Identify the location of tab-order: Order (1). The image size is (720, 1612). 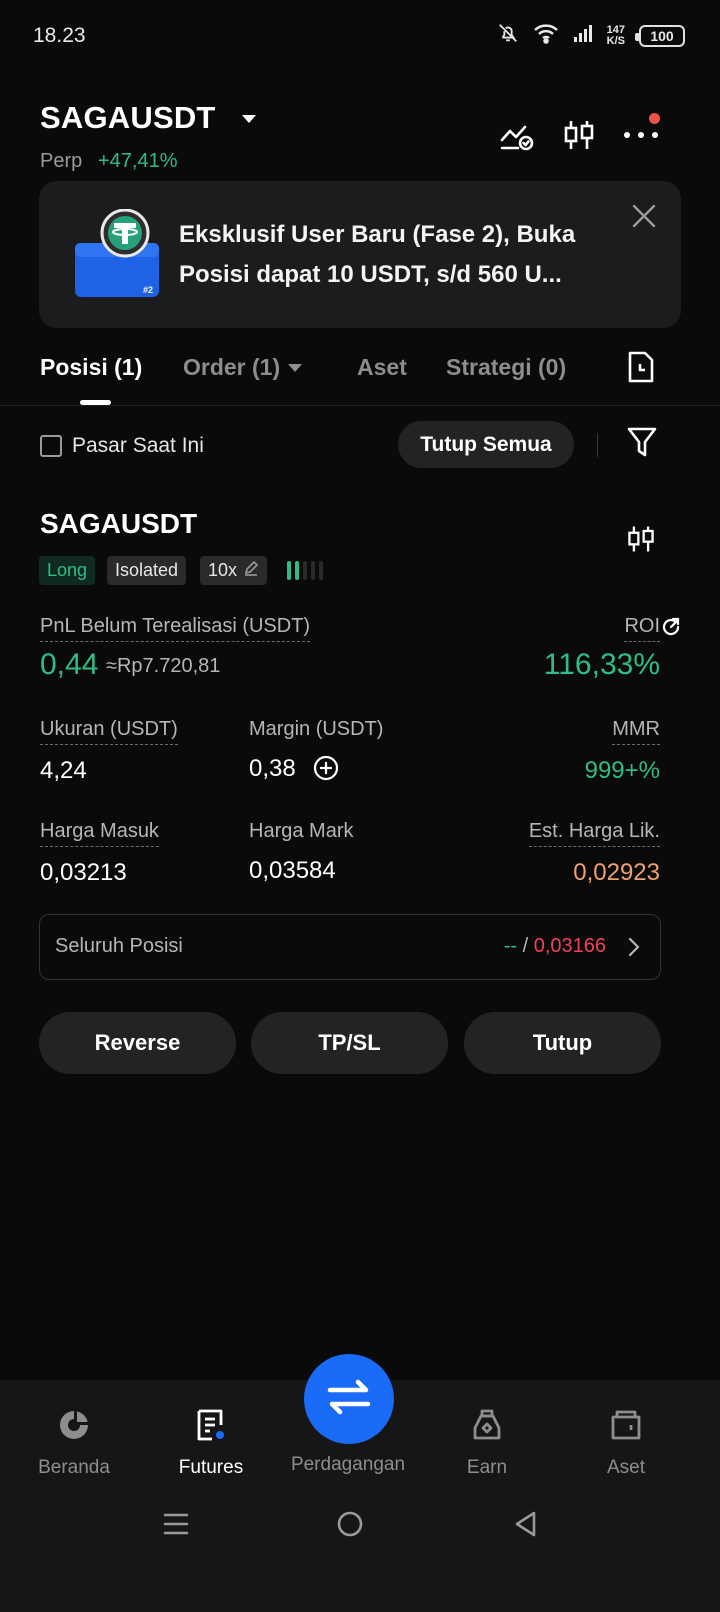
(243, 367).